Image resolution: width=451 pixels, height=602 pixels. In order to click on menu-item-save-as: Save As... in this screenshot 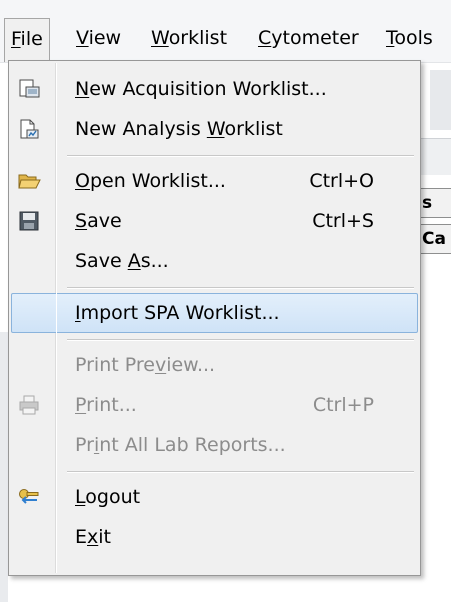, I will do `click(214, 261)`.